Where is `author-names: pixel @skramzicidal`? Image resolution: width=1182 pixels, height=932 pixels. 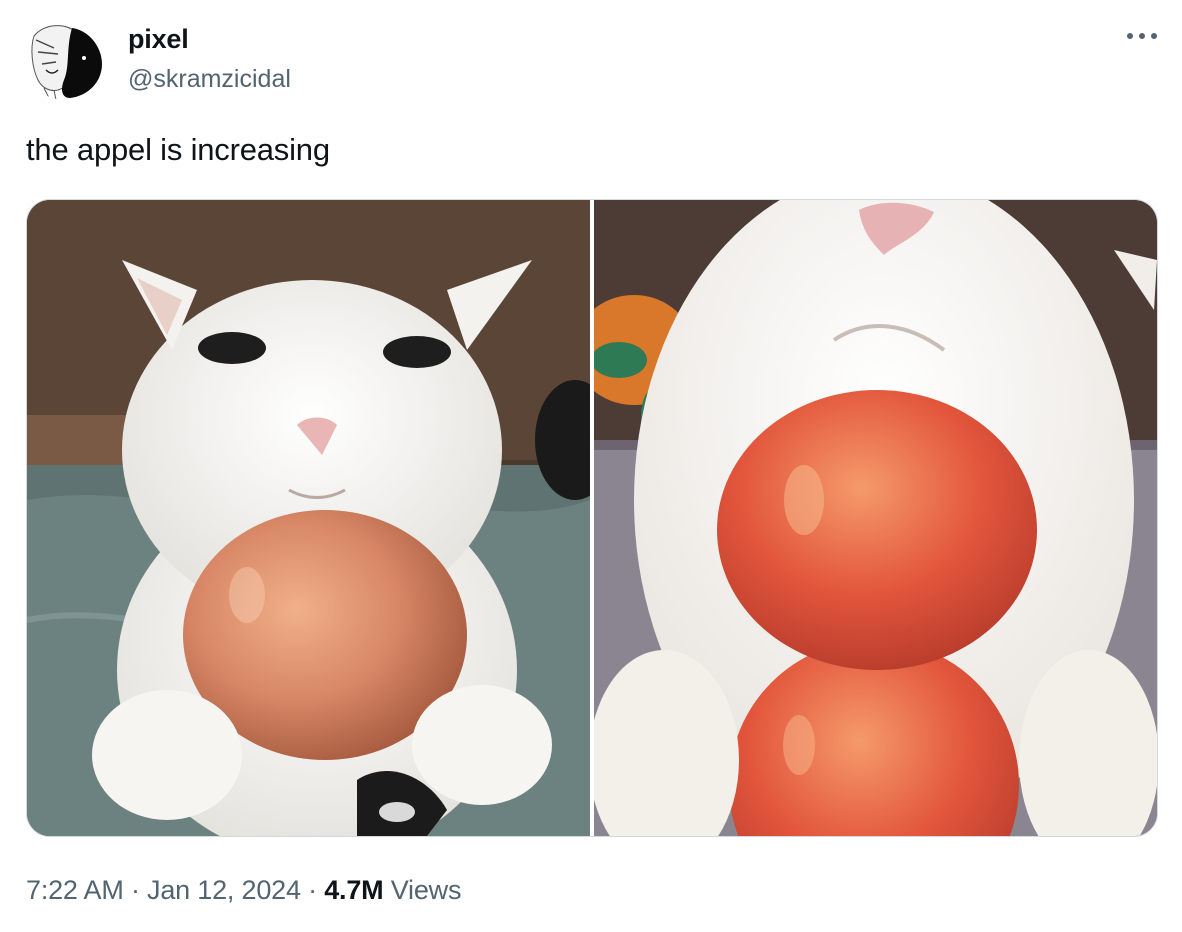
author-names: pixel @skramzicidal is located at coordinates (209, 59).